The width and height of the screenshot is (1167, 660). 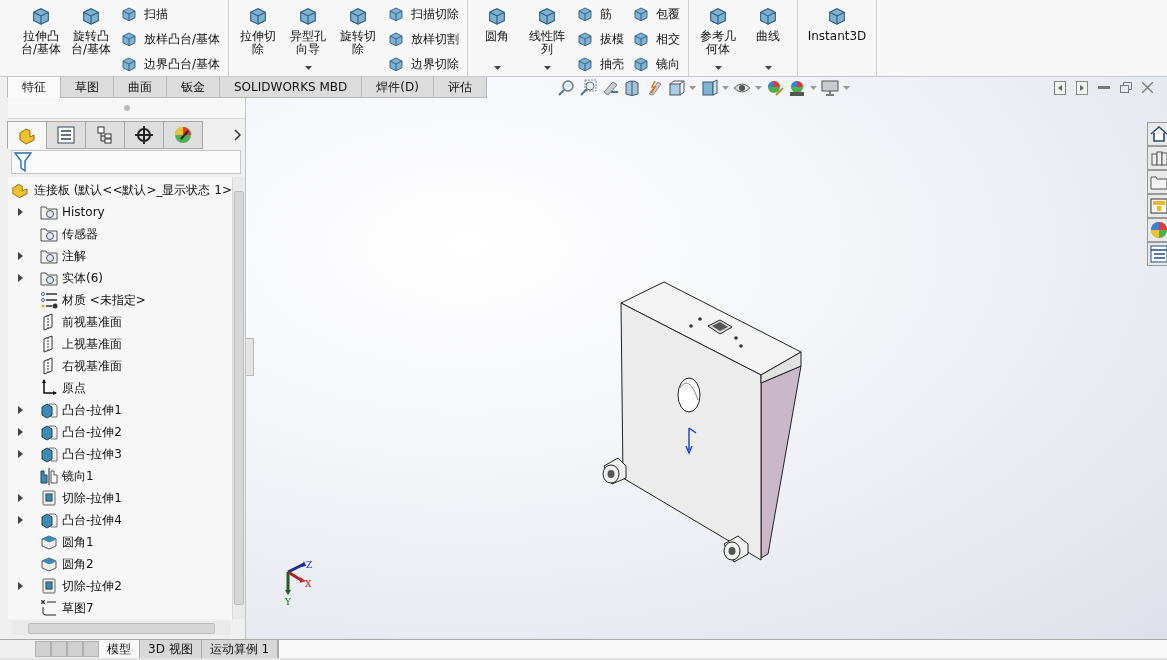 I want to click on ribbon-button: 筋, so click(x=600, y=14).